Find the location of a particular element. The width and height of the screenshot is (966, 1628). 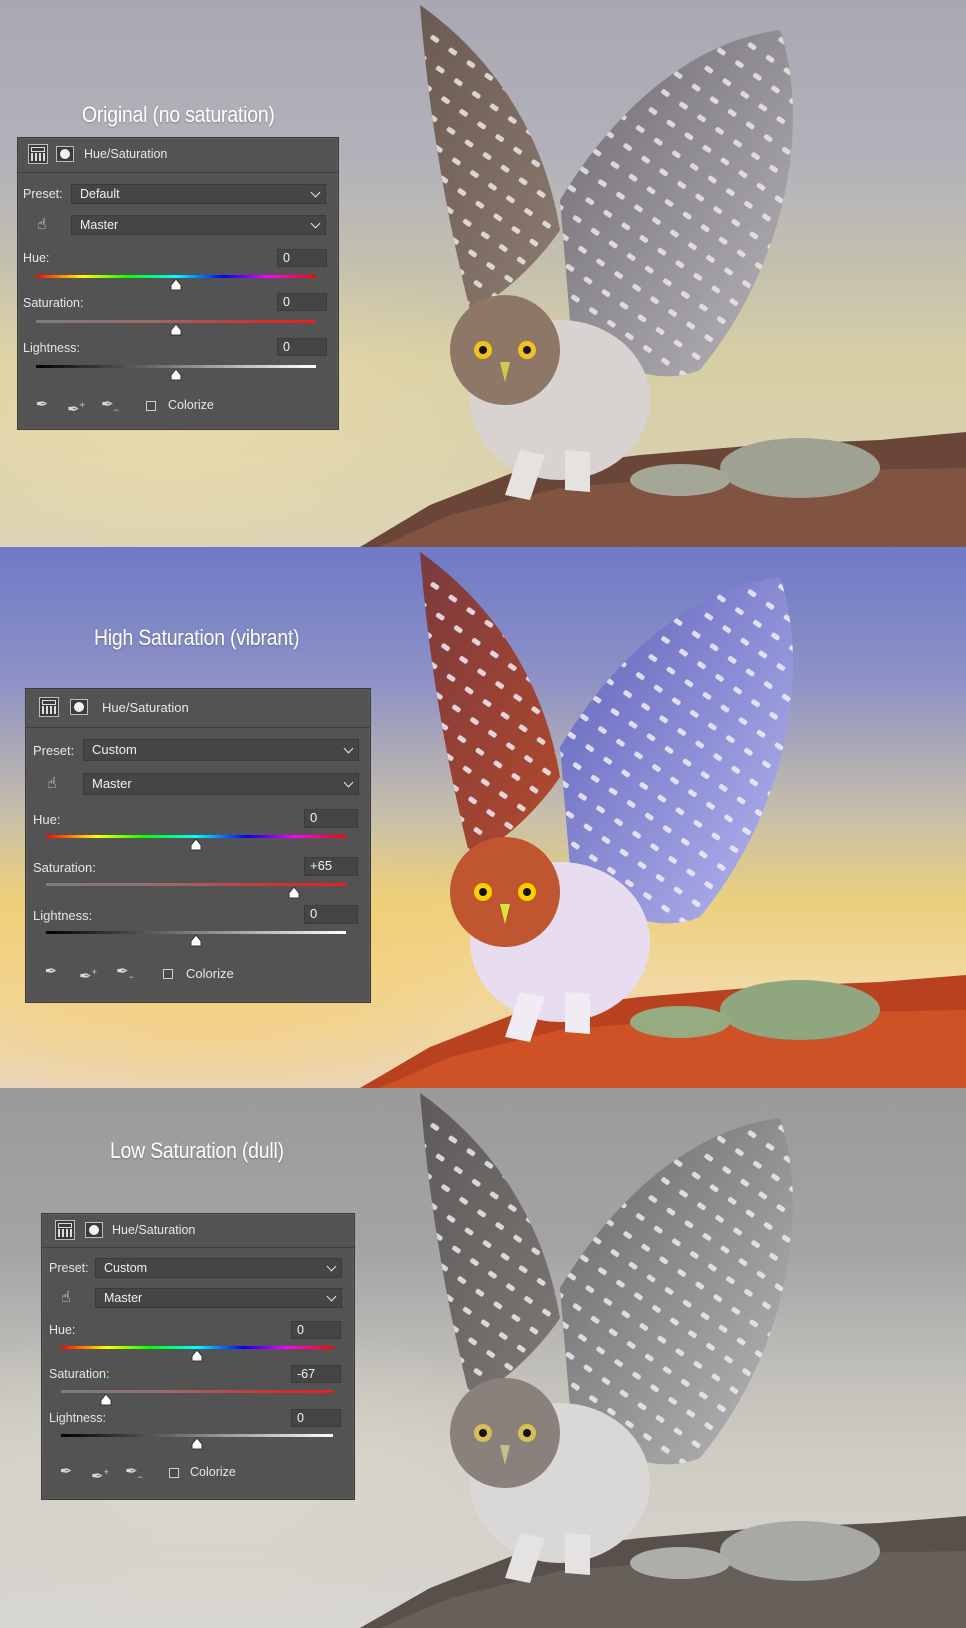

saturation-value-field: +65 is located at coordinates (331, 866).